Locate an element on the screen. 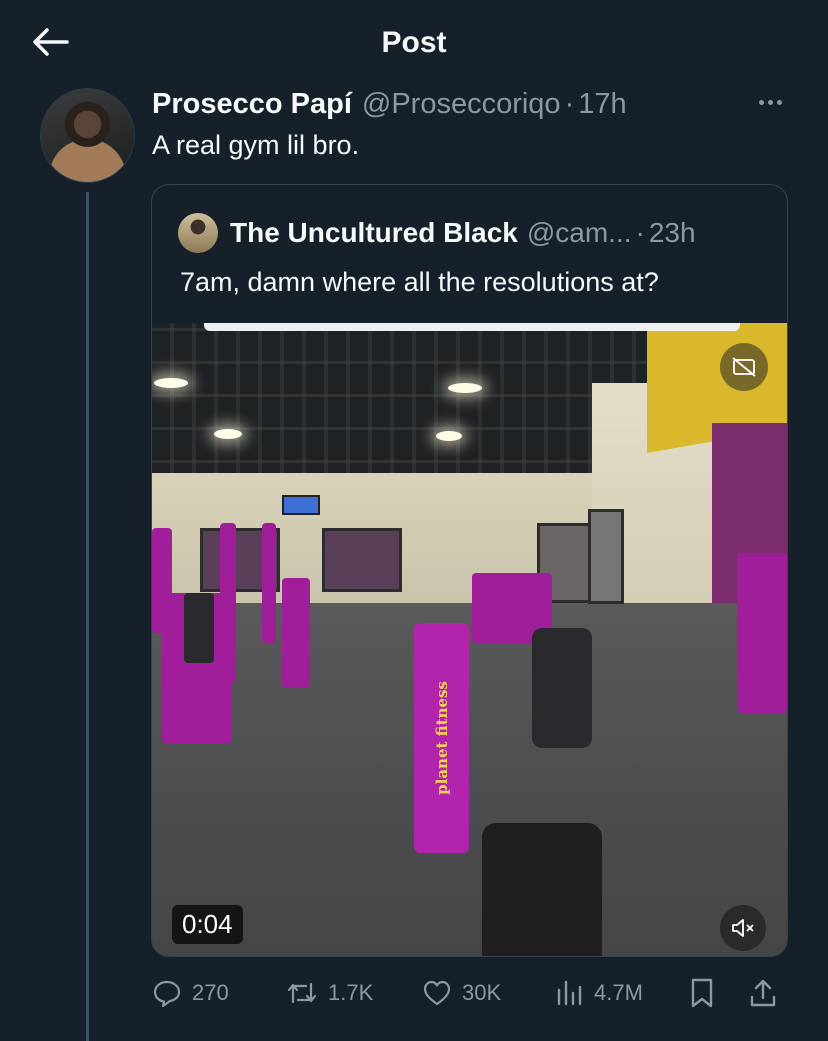  video-frame-top-edge is located at coordinates (472, 327).